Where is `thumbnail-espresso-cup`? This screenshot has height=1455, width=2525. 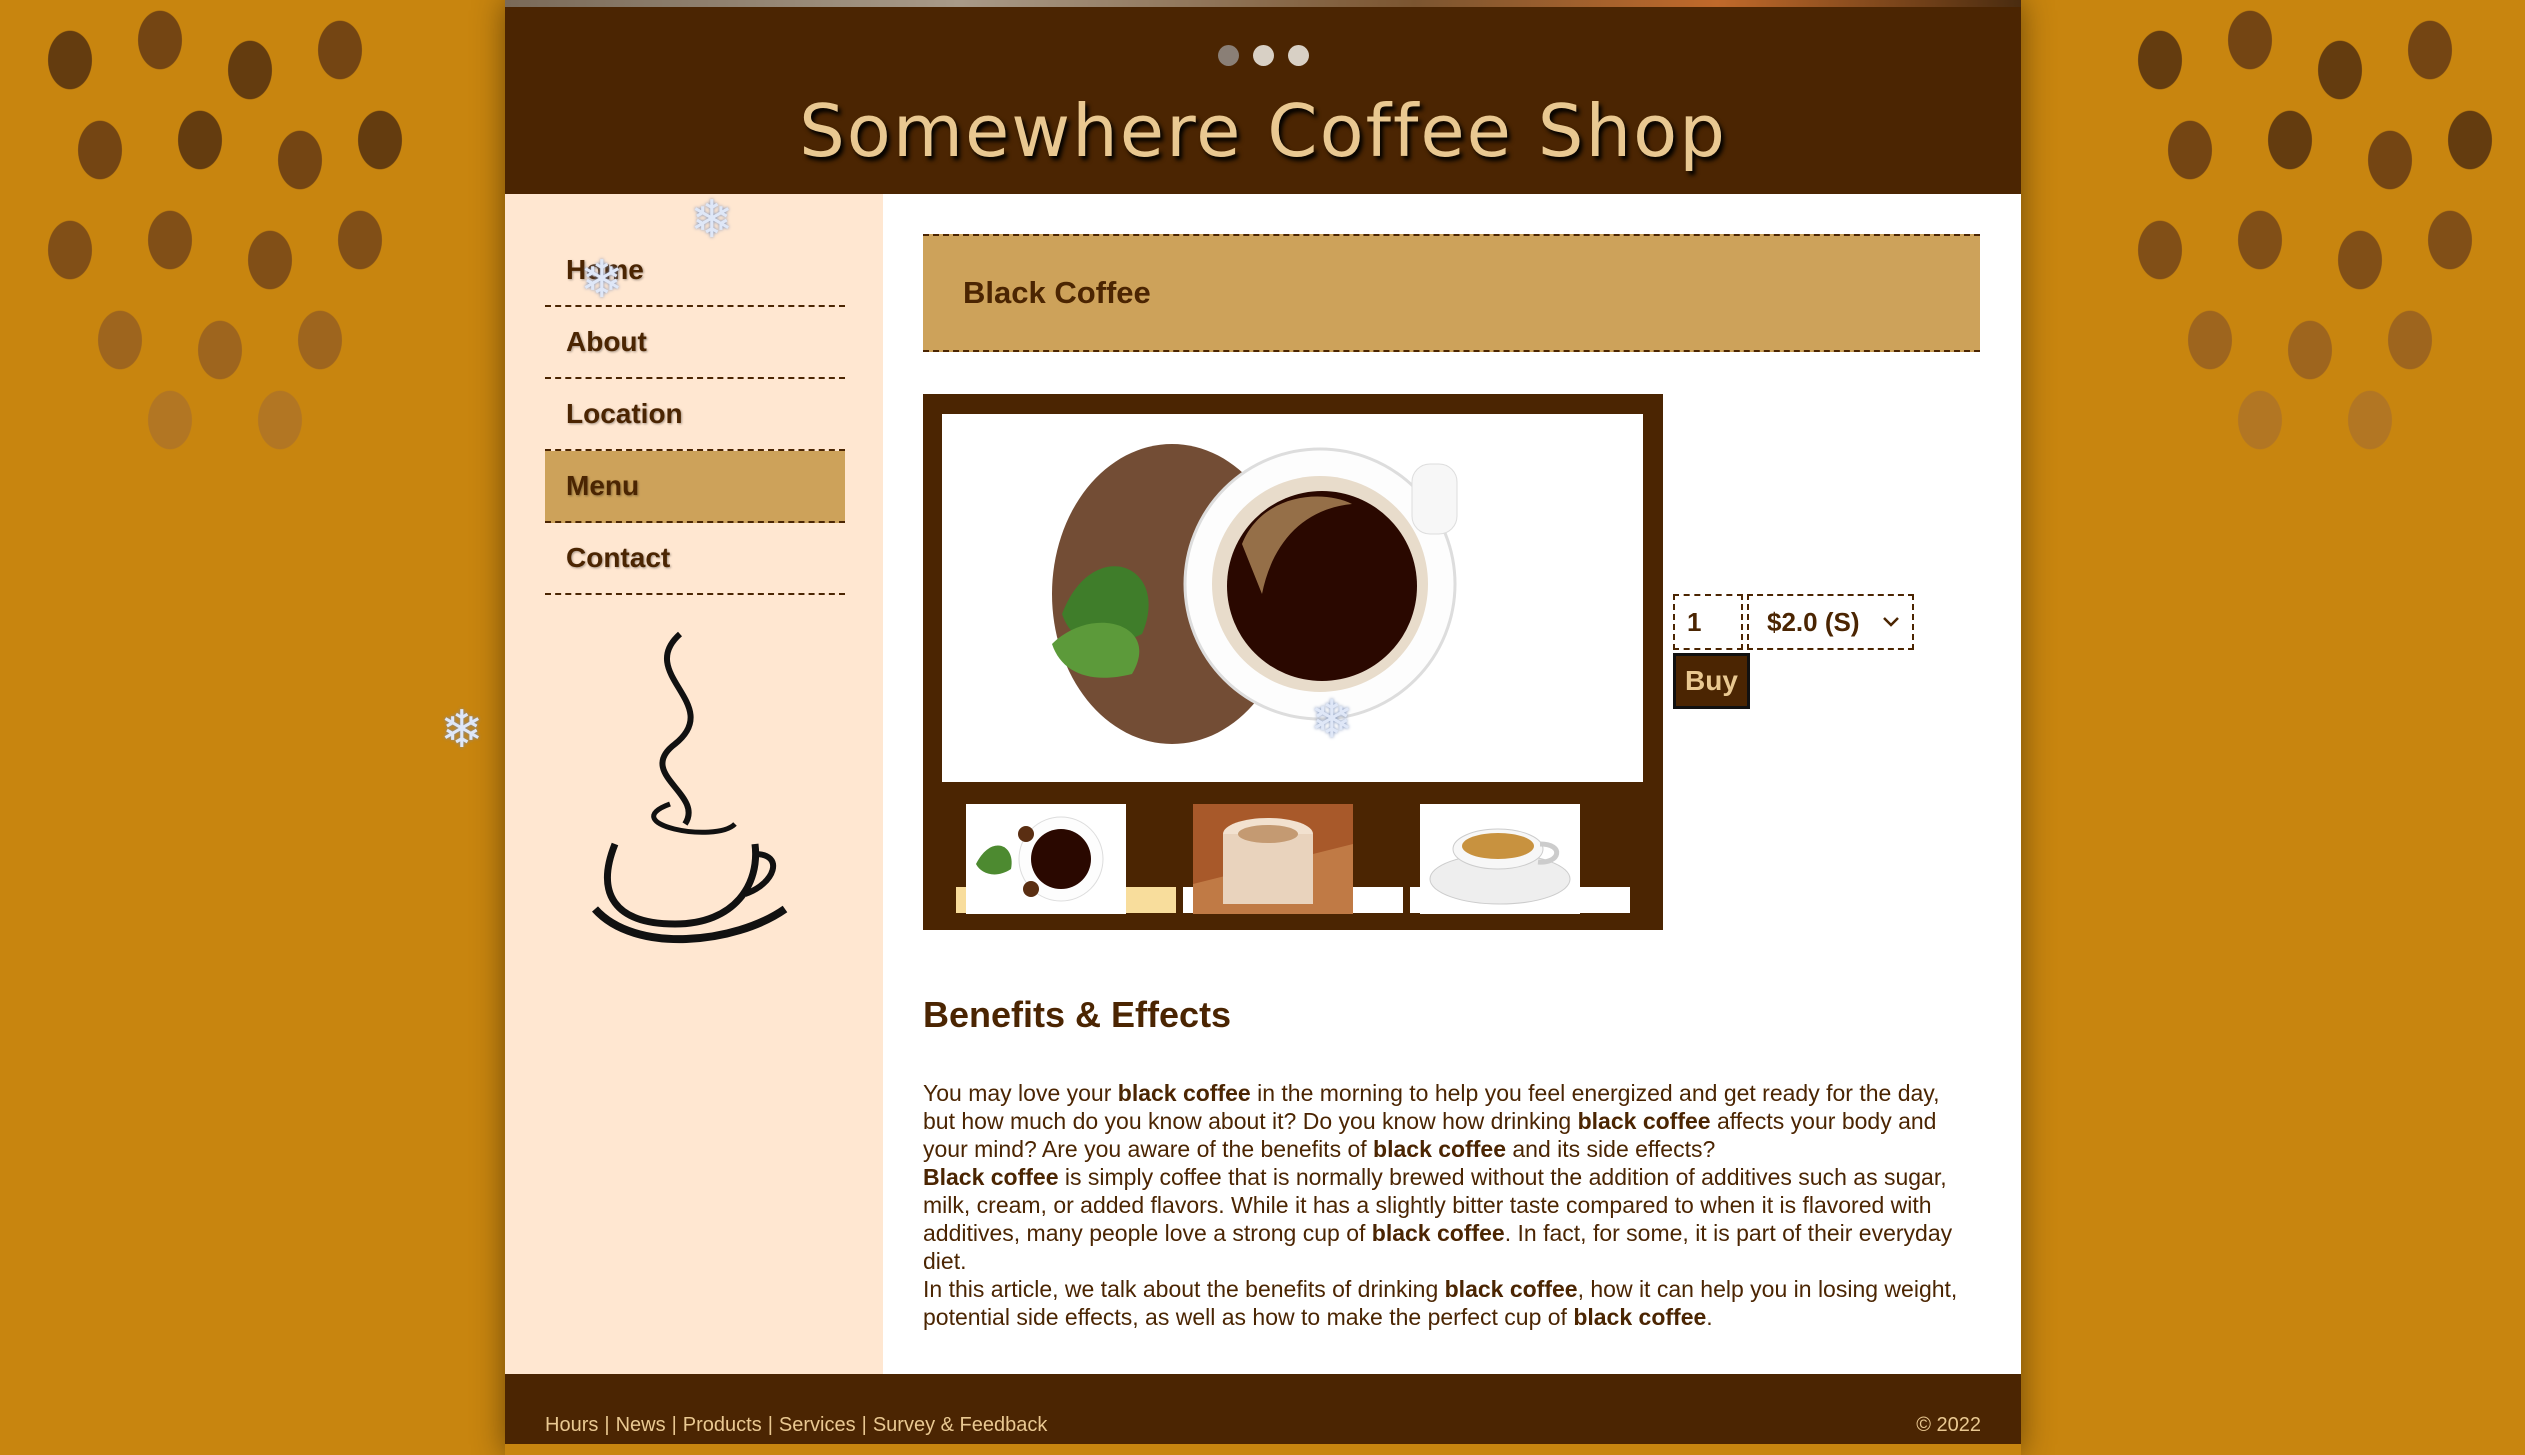 thumbnail-espresso-cup is located at coordinates (1520, 862).